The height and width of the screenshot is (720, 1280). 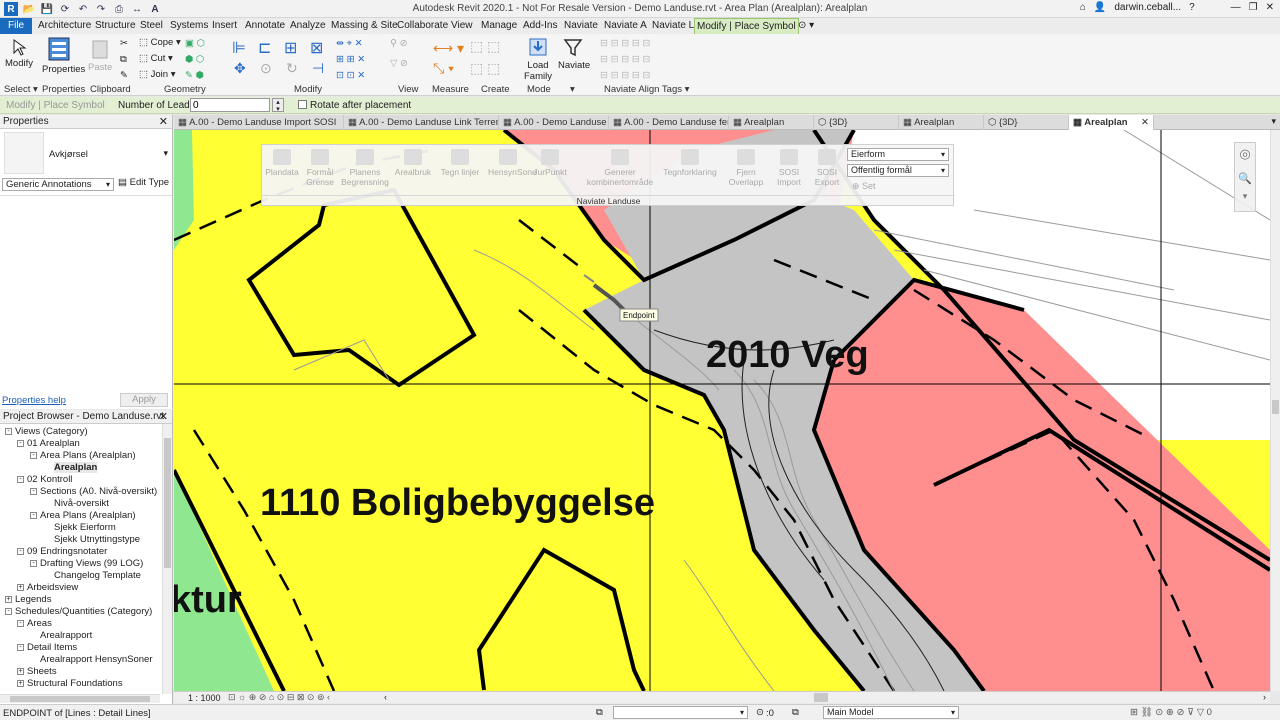 I want to click on tab-insert: Insert, so click(x=224, y=26).